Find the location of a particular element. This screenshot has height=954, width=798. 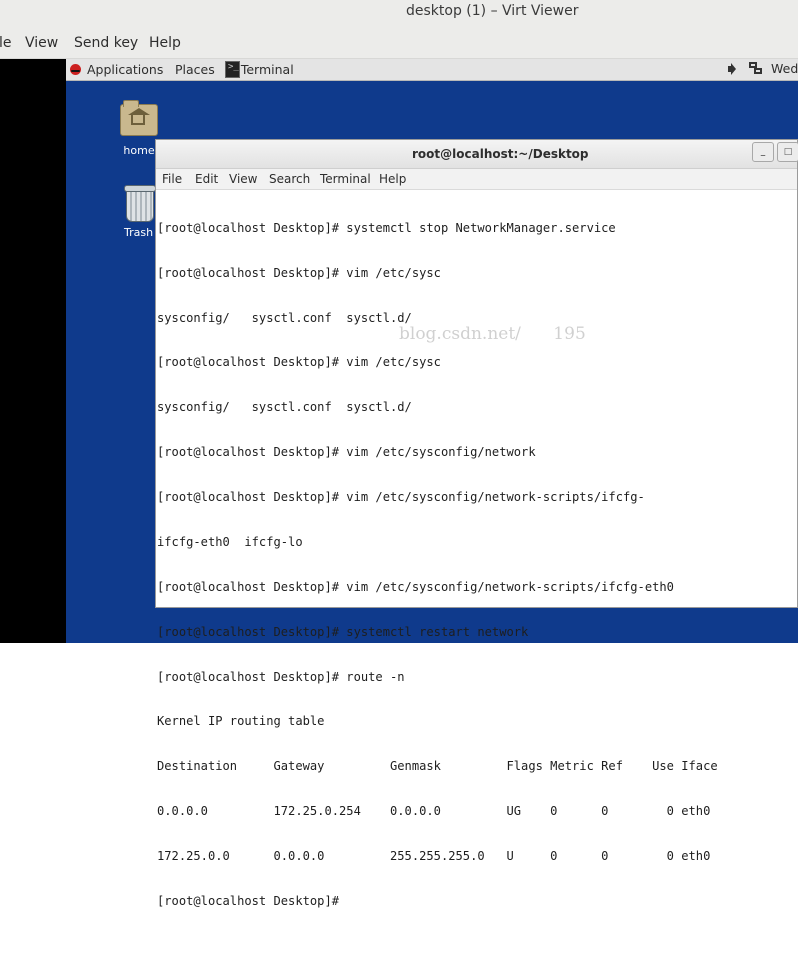

virt-viewer-titlebar: desktop (1) – Virt Viewer is located at coordinates (399, 14).